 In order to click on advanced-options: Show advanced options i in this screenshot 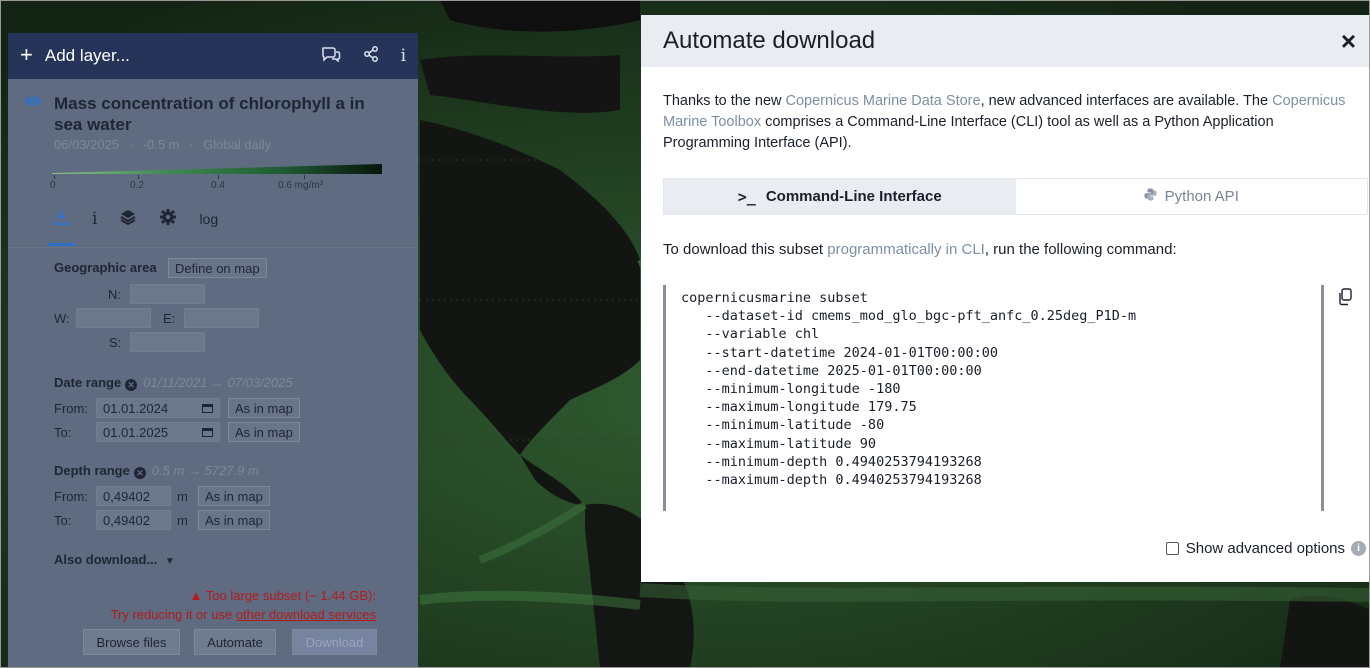, I will do `click(1267, 548)`.